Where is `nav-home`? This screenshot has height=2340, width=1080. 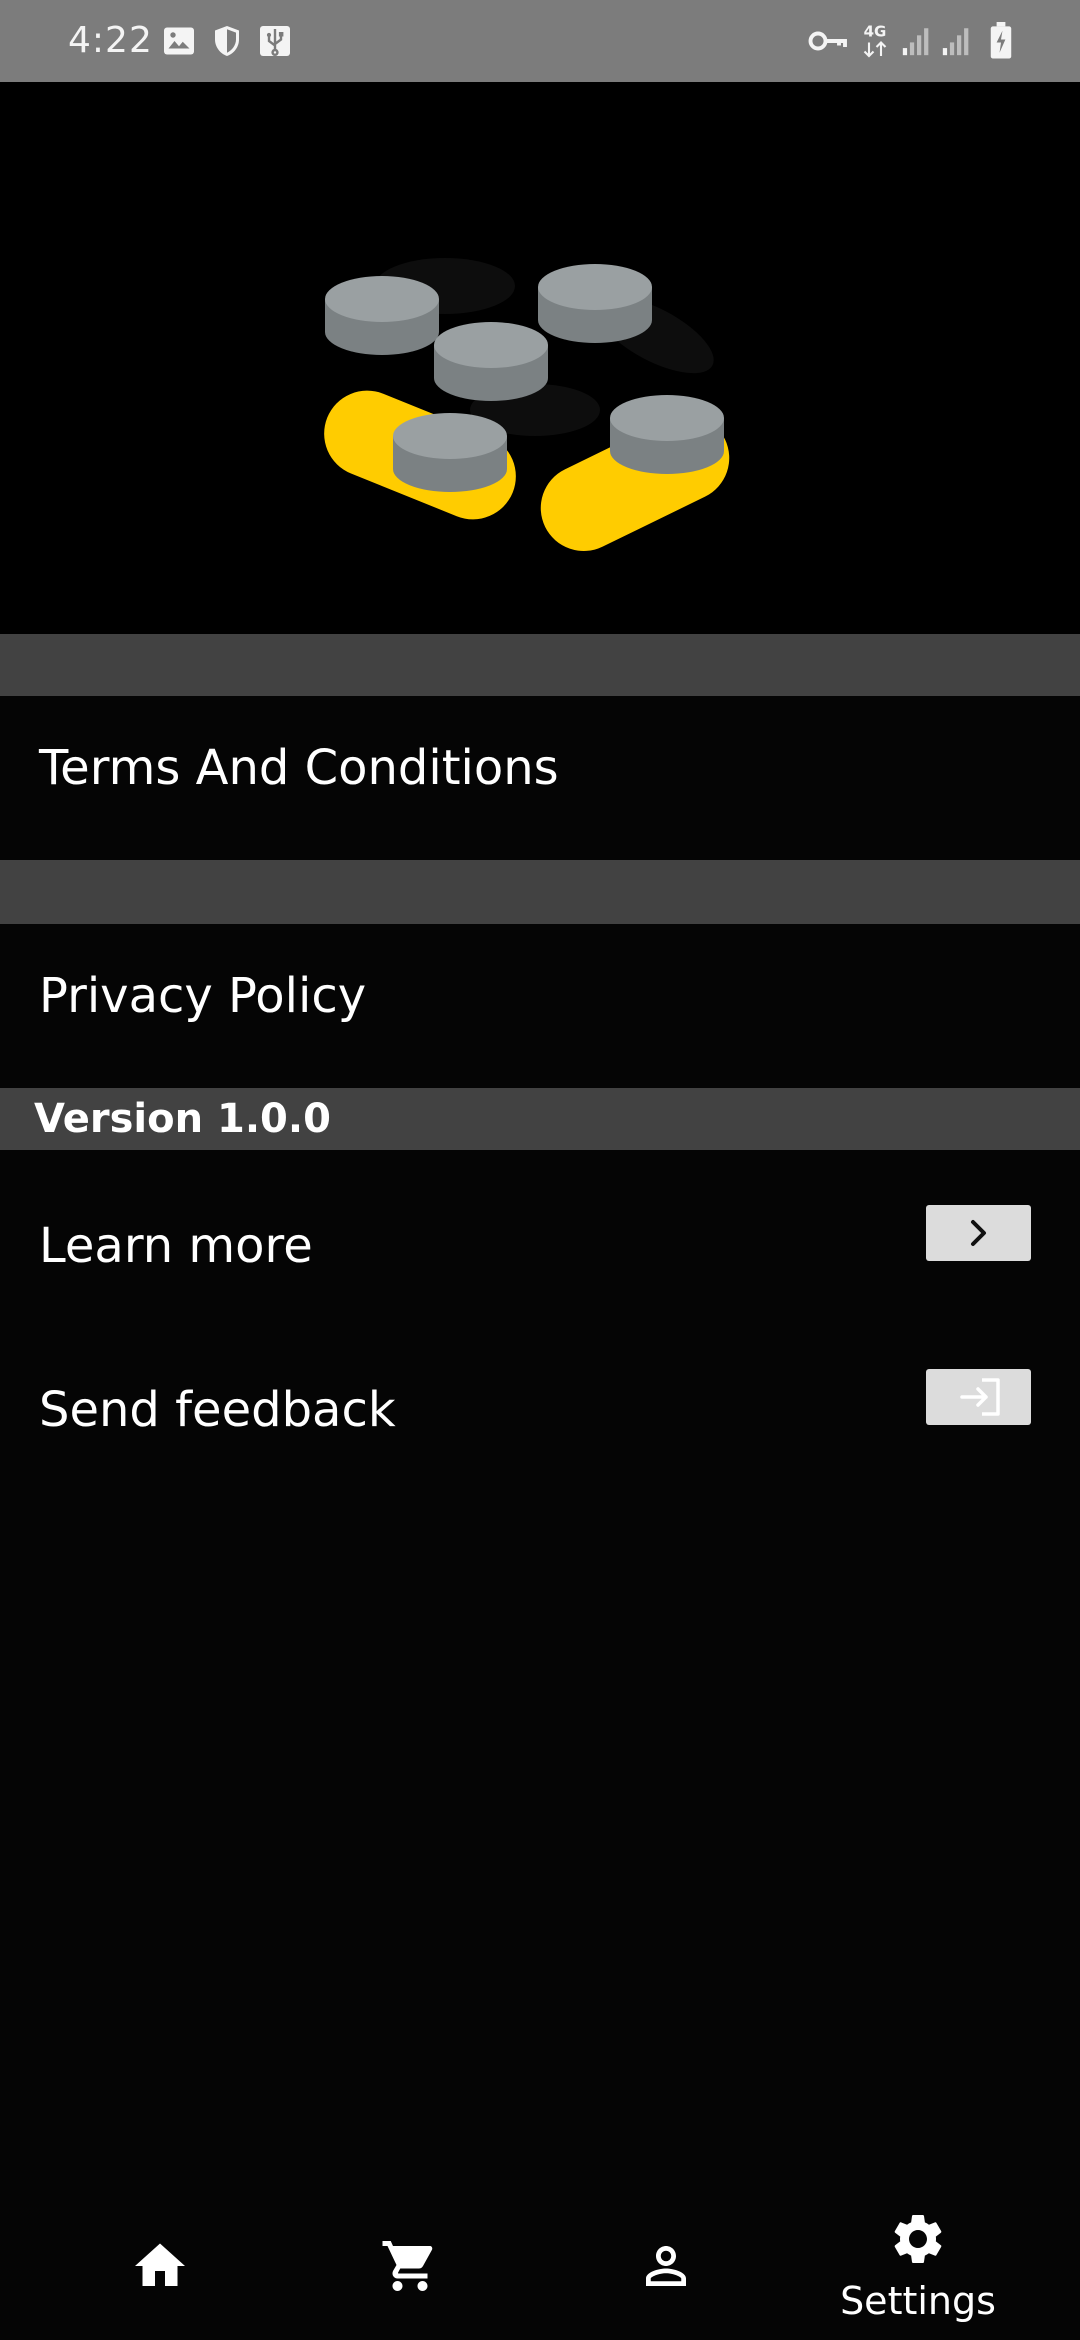
nav-home is located at coordinates (160, 2272).